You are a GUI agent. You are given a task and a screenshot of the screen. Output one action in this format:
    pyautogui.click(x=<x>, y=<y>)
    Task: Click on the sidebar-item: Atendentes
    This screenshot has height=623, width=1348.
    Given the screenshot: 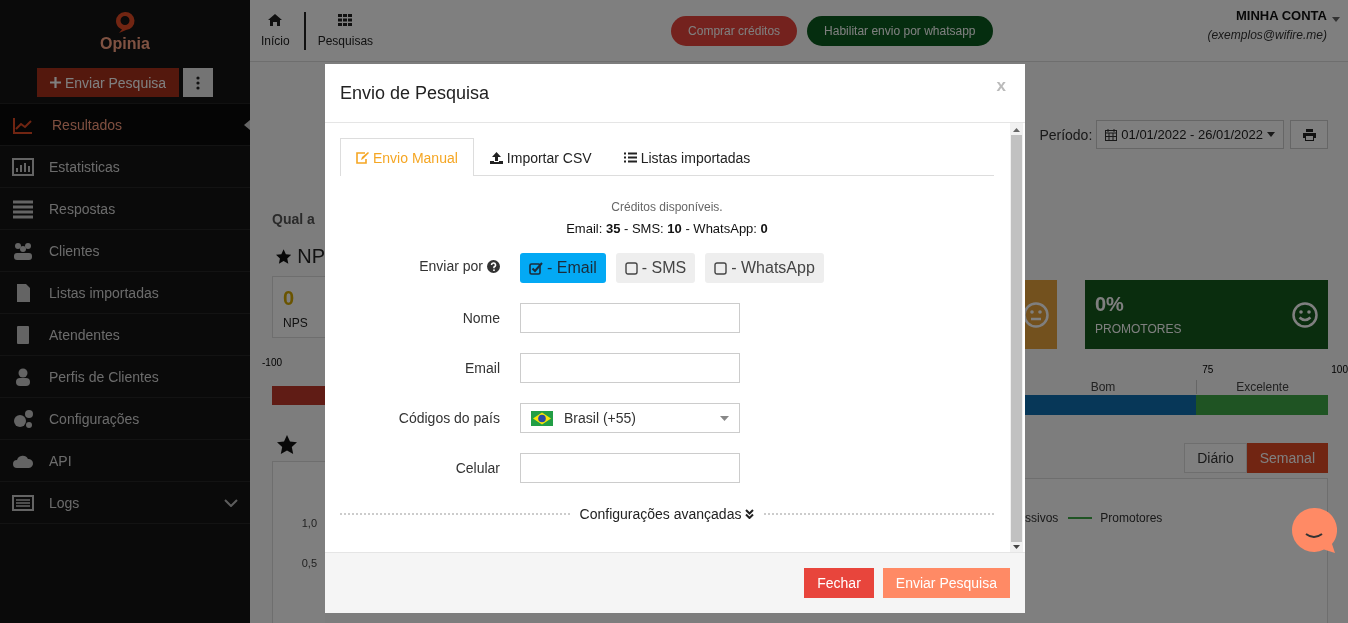 What is the action you would take?
    pyautogui.click(x=125, y=335)
    